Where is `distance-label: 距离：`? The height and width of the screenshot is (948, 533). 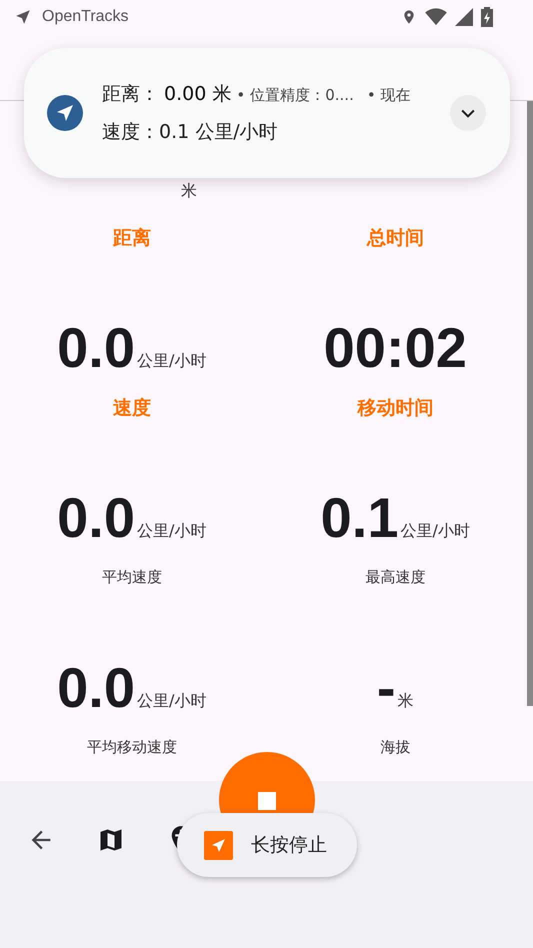
distance-label: 距离： is located at coordinates (130, 94).